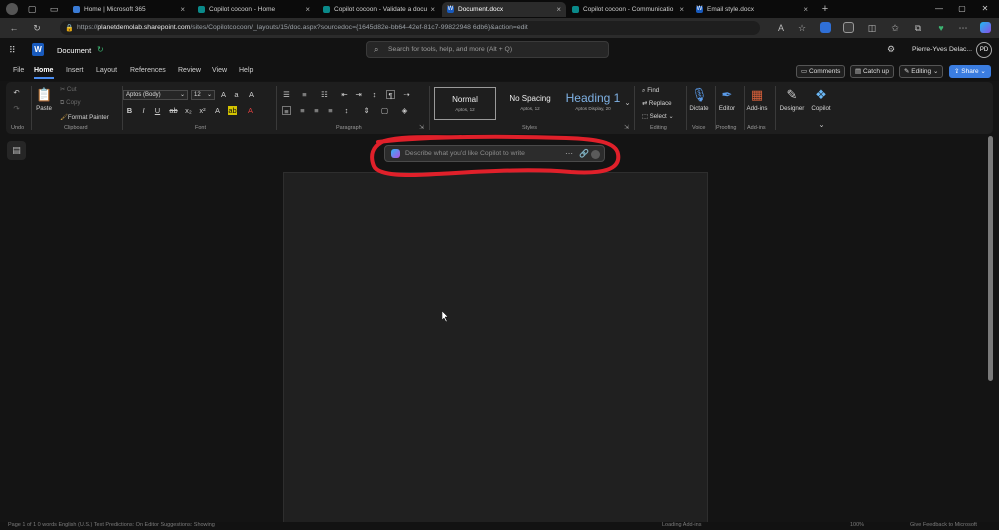 Image resolution: width=999 pixels, height=530 pixels. What do you see at coordinates (379, 9) in the screenshot?
I see `browser-tab-validate: Copilot cocoon - Validate a docu ×` at bounding box center [379, 9].